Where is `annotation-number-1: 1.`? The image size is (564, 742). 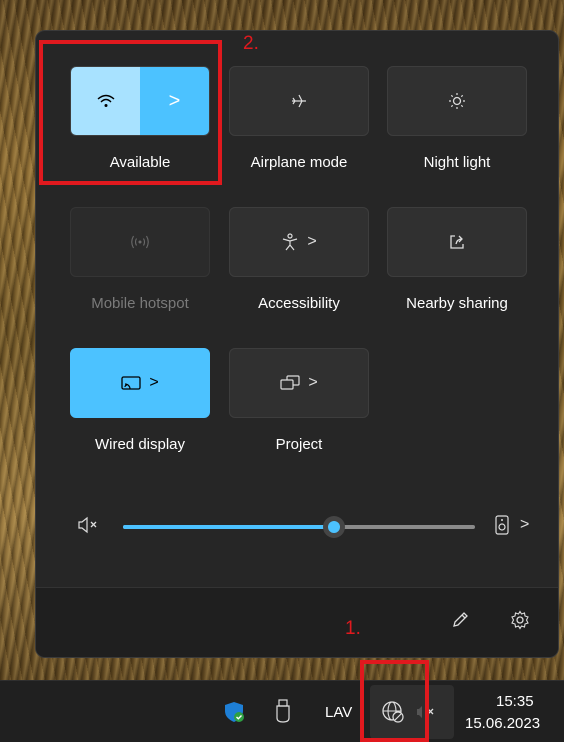
annotation-number-1: 1. is located at coordinates (353, 628).